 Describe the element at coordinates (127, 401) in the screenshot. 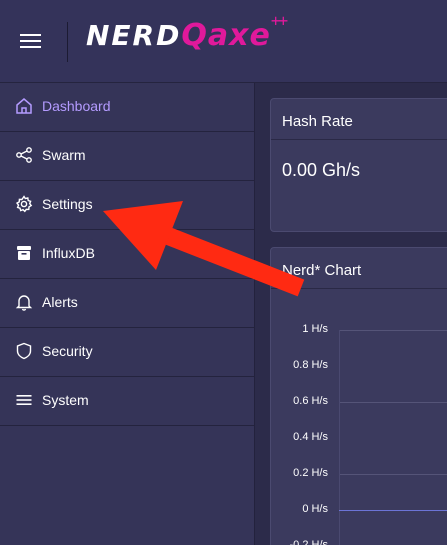

I see `sidebar-item-system: System` at that location.